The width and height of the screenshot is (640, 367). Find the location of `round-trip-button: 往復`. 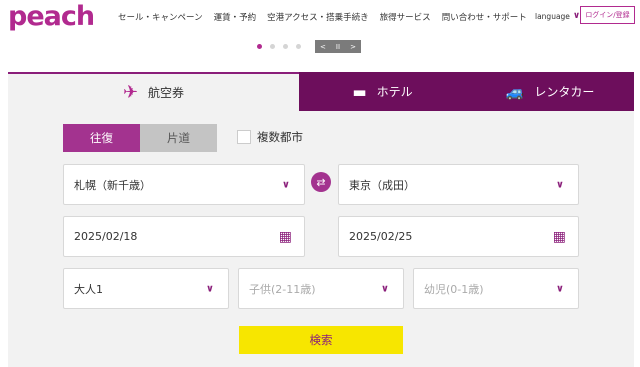

round-trip-button: 往復 is located at coordinates (101, 138).